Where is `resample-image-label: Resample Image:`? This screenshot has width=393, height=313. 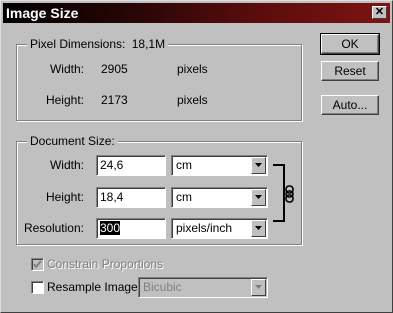
resample-image-label: Resample Image: is located at coordinates (94, 287).